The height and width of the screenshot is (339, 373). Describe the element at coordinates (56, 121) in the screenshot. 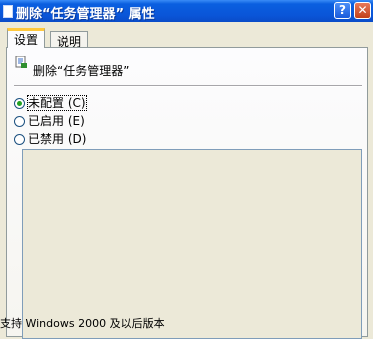

I see `radio-label: 已启用 (E)` at that location.